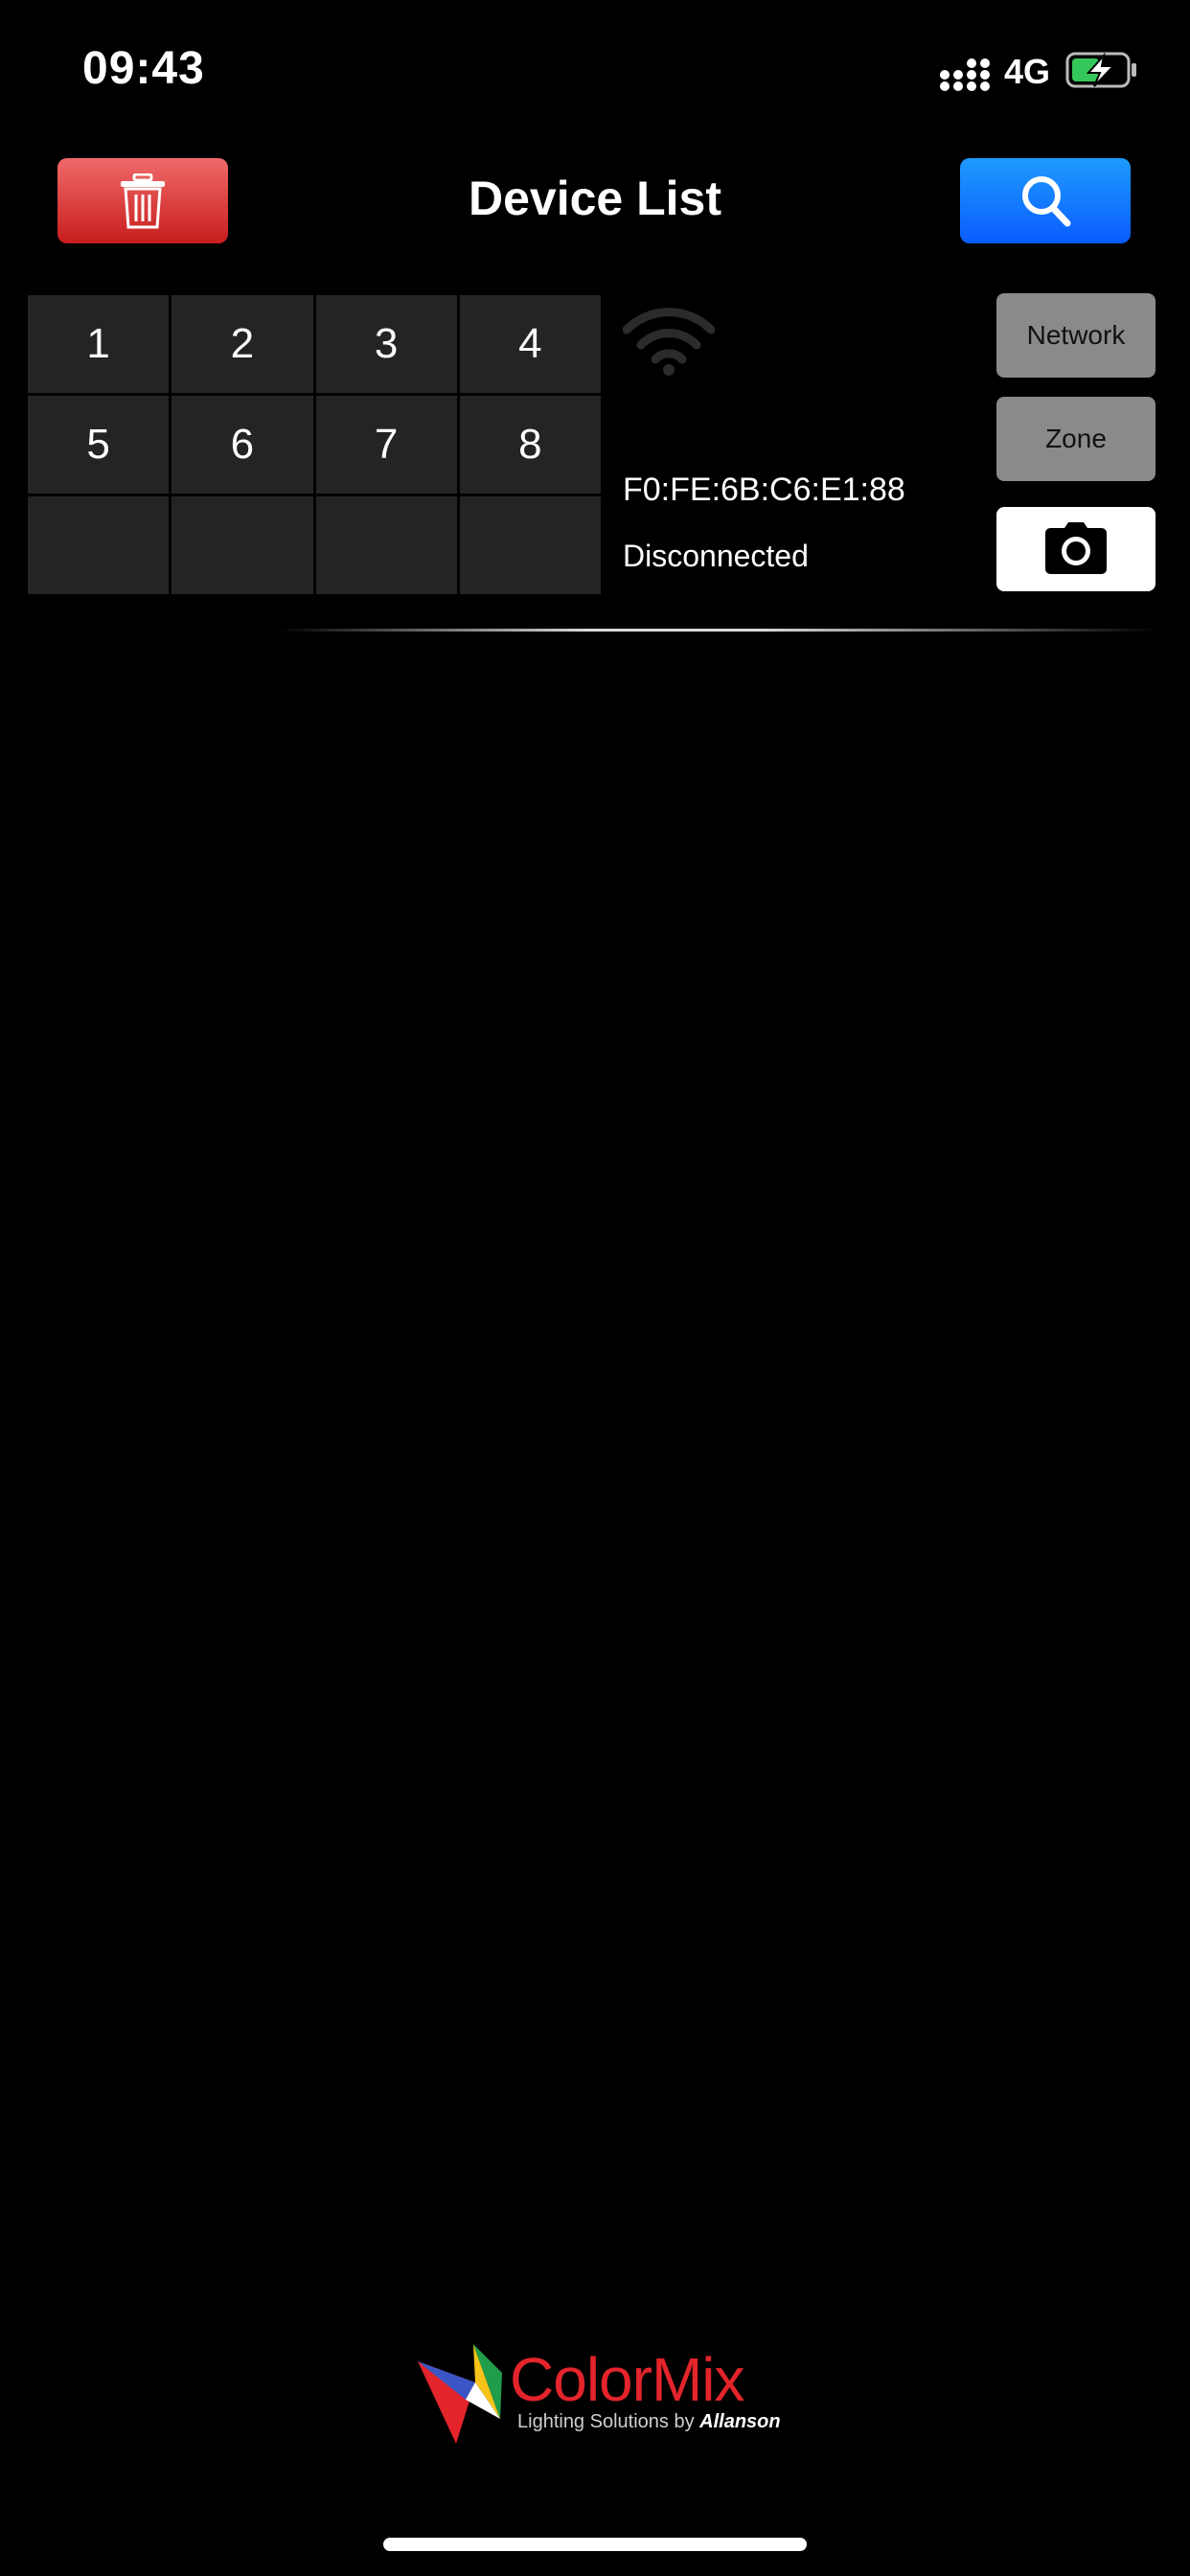  I want to click on zone-cell-4: 4, so click(530, 344).